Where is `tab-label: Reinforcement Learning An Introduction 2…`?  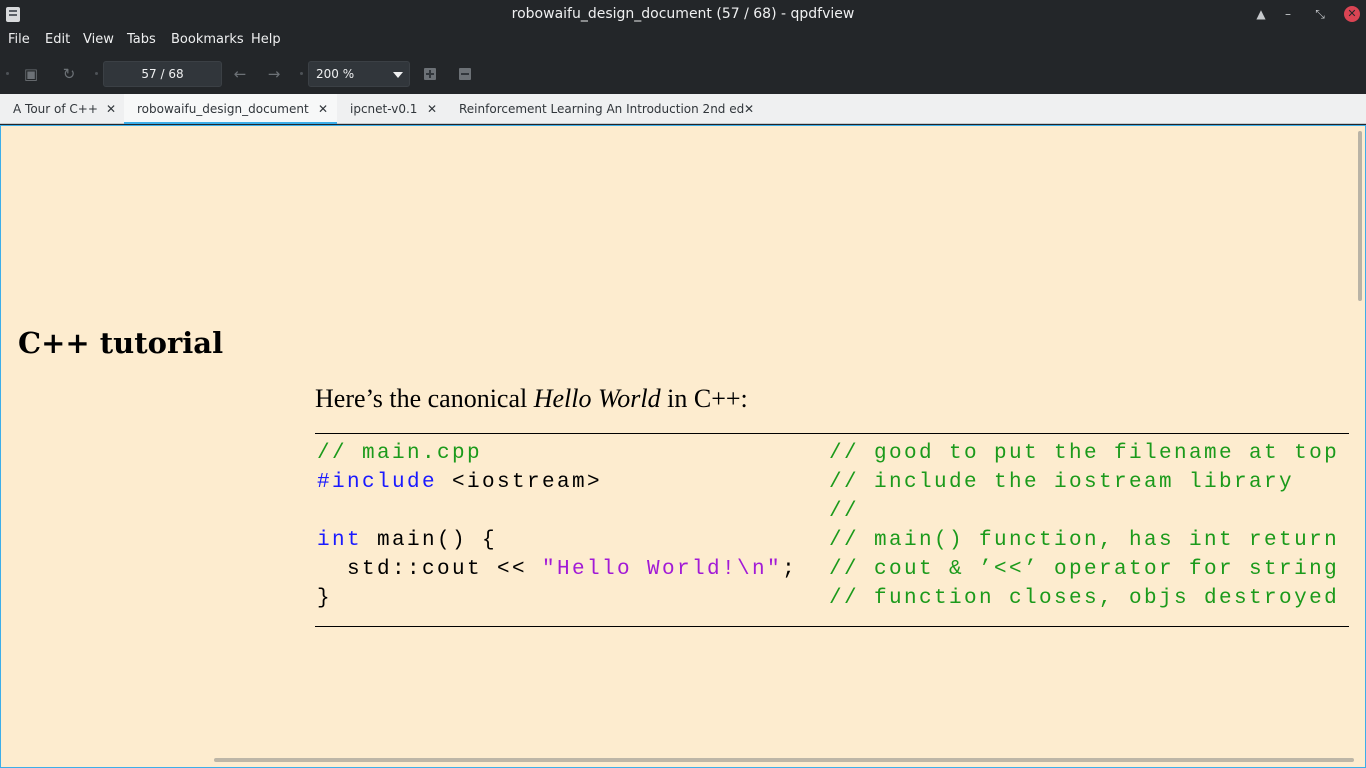
tab-label: Reinforcement Learning An Introduction 2… is located at coordinates (602, 109).